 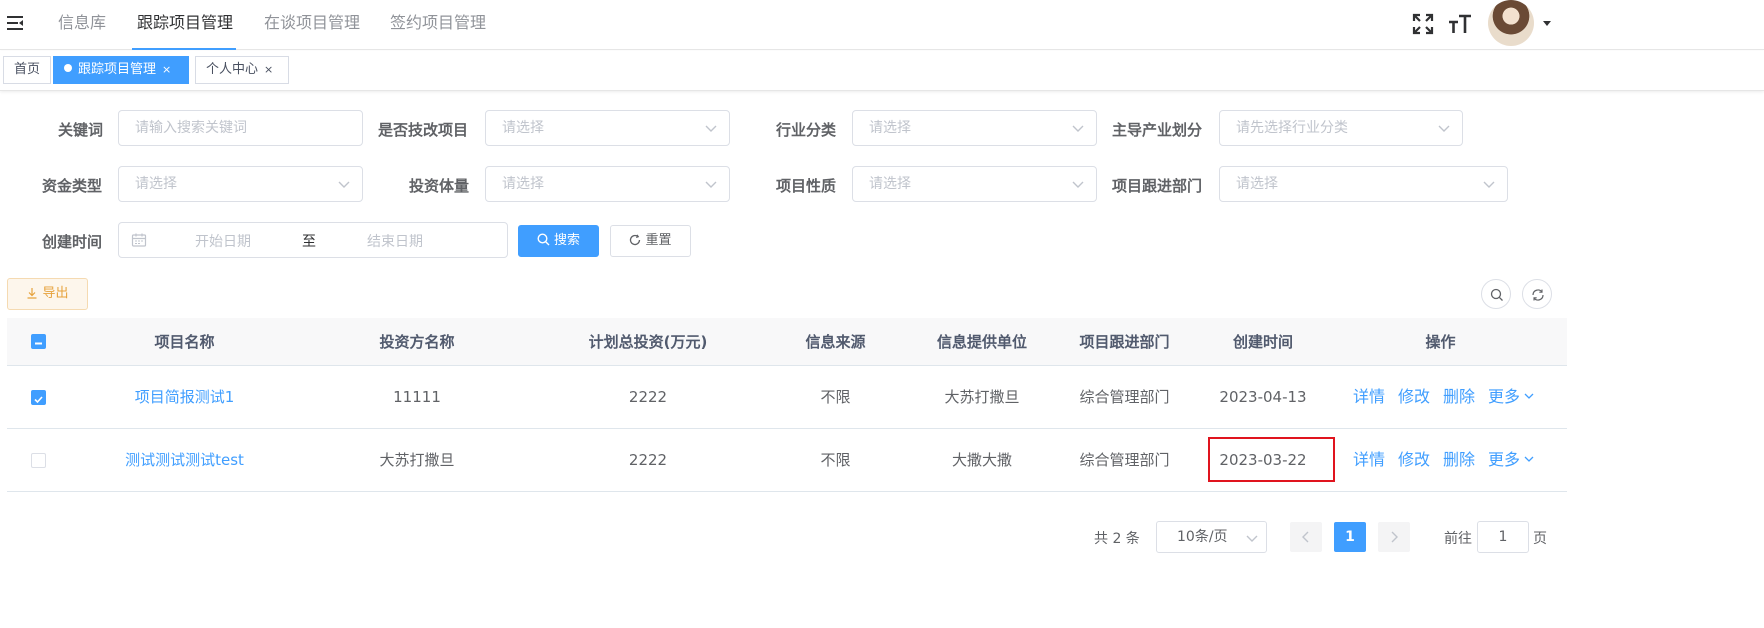 I want to click on tag-tracking-projects: 跟踪项目管理 ×, so click(x=121, y=70).